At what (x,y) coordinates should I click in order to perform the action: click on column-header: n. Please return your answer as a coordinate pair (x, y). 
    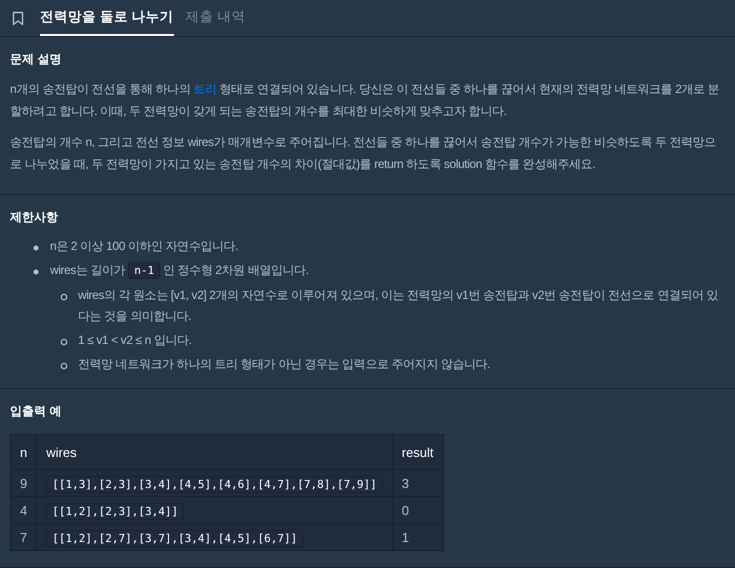
    Looking at the image, I should click on (23, 452).